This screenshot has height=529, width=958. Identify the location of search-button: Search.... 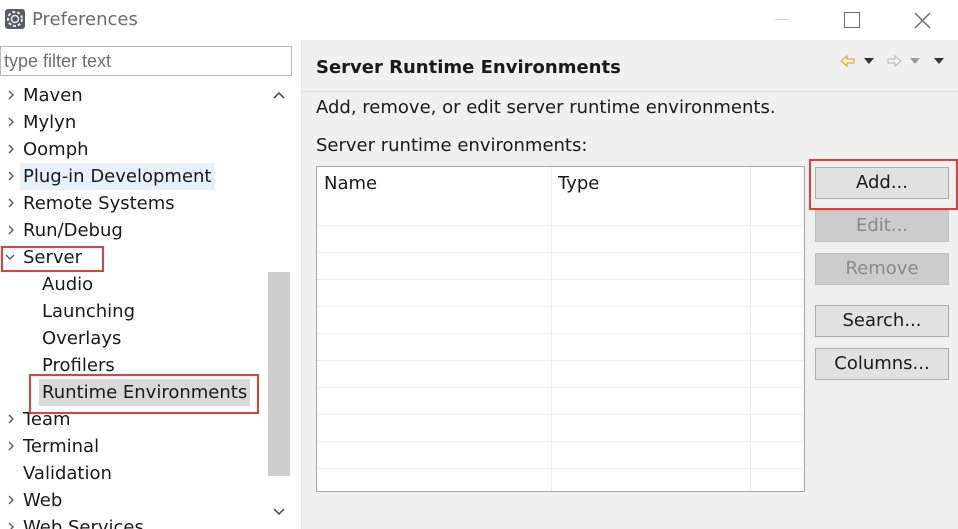
(882, 321).